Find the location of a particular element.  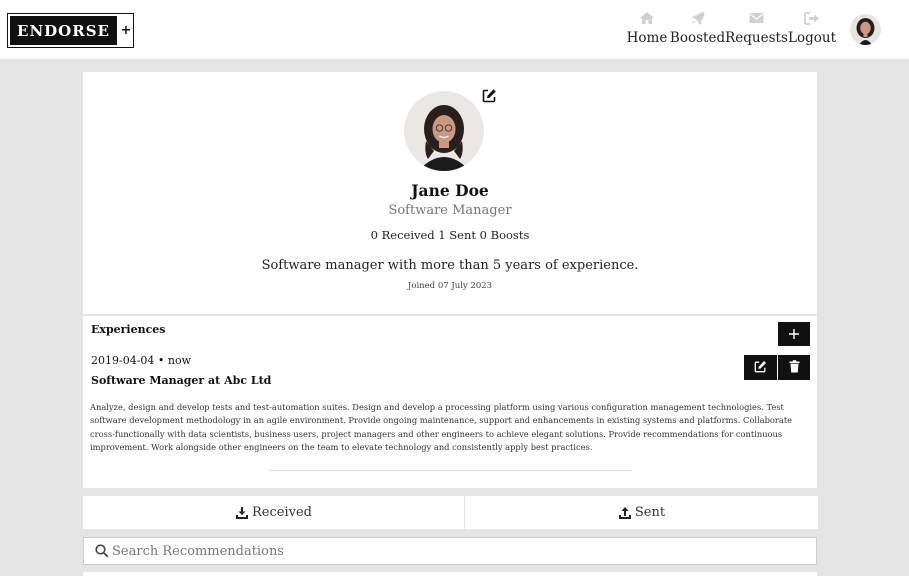

profile-name: Jane Doe is located at coordinates (450, 190).